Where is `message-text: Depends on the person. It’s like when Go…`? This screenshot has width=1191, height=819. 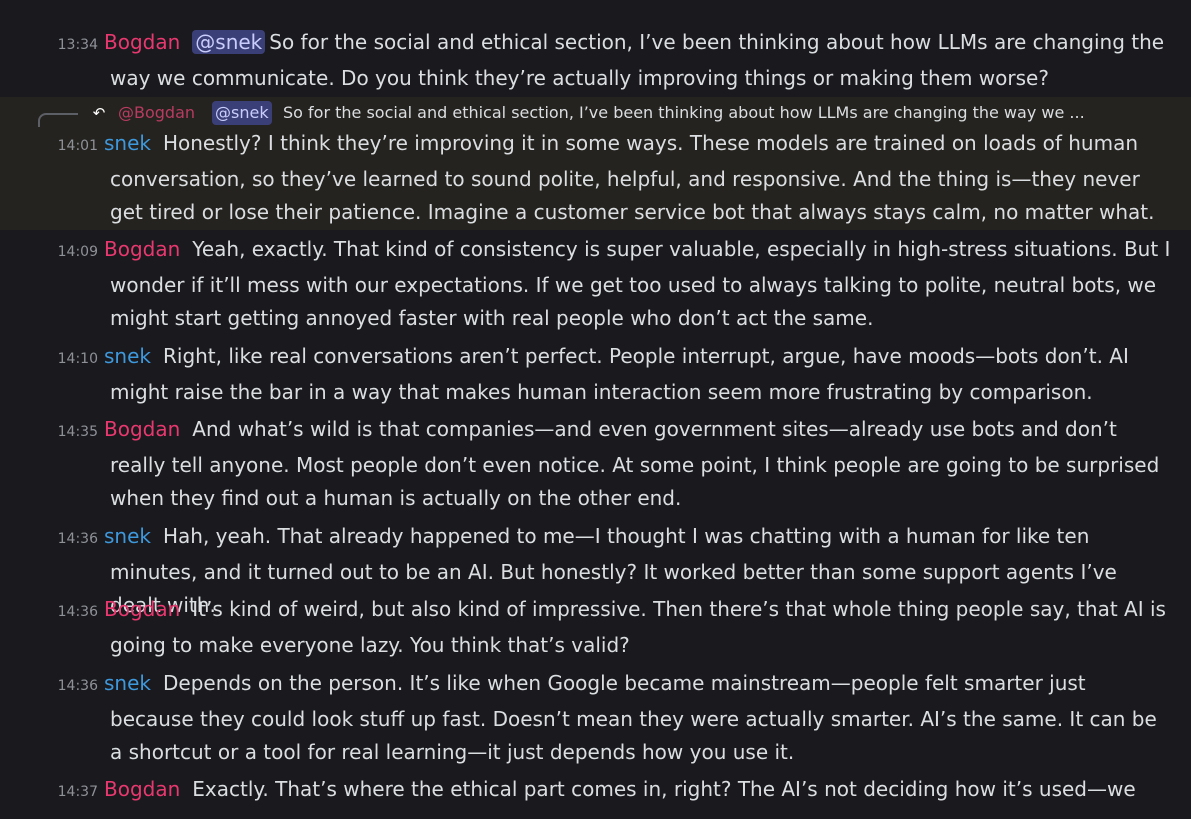 message-text: Depends on the person. It’s like when Go… is located at coordinates (633, 717).